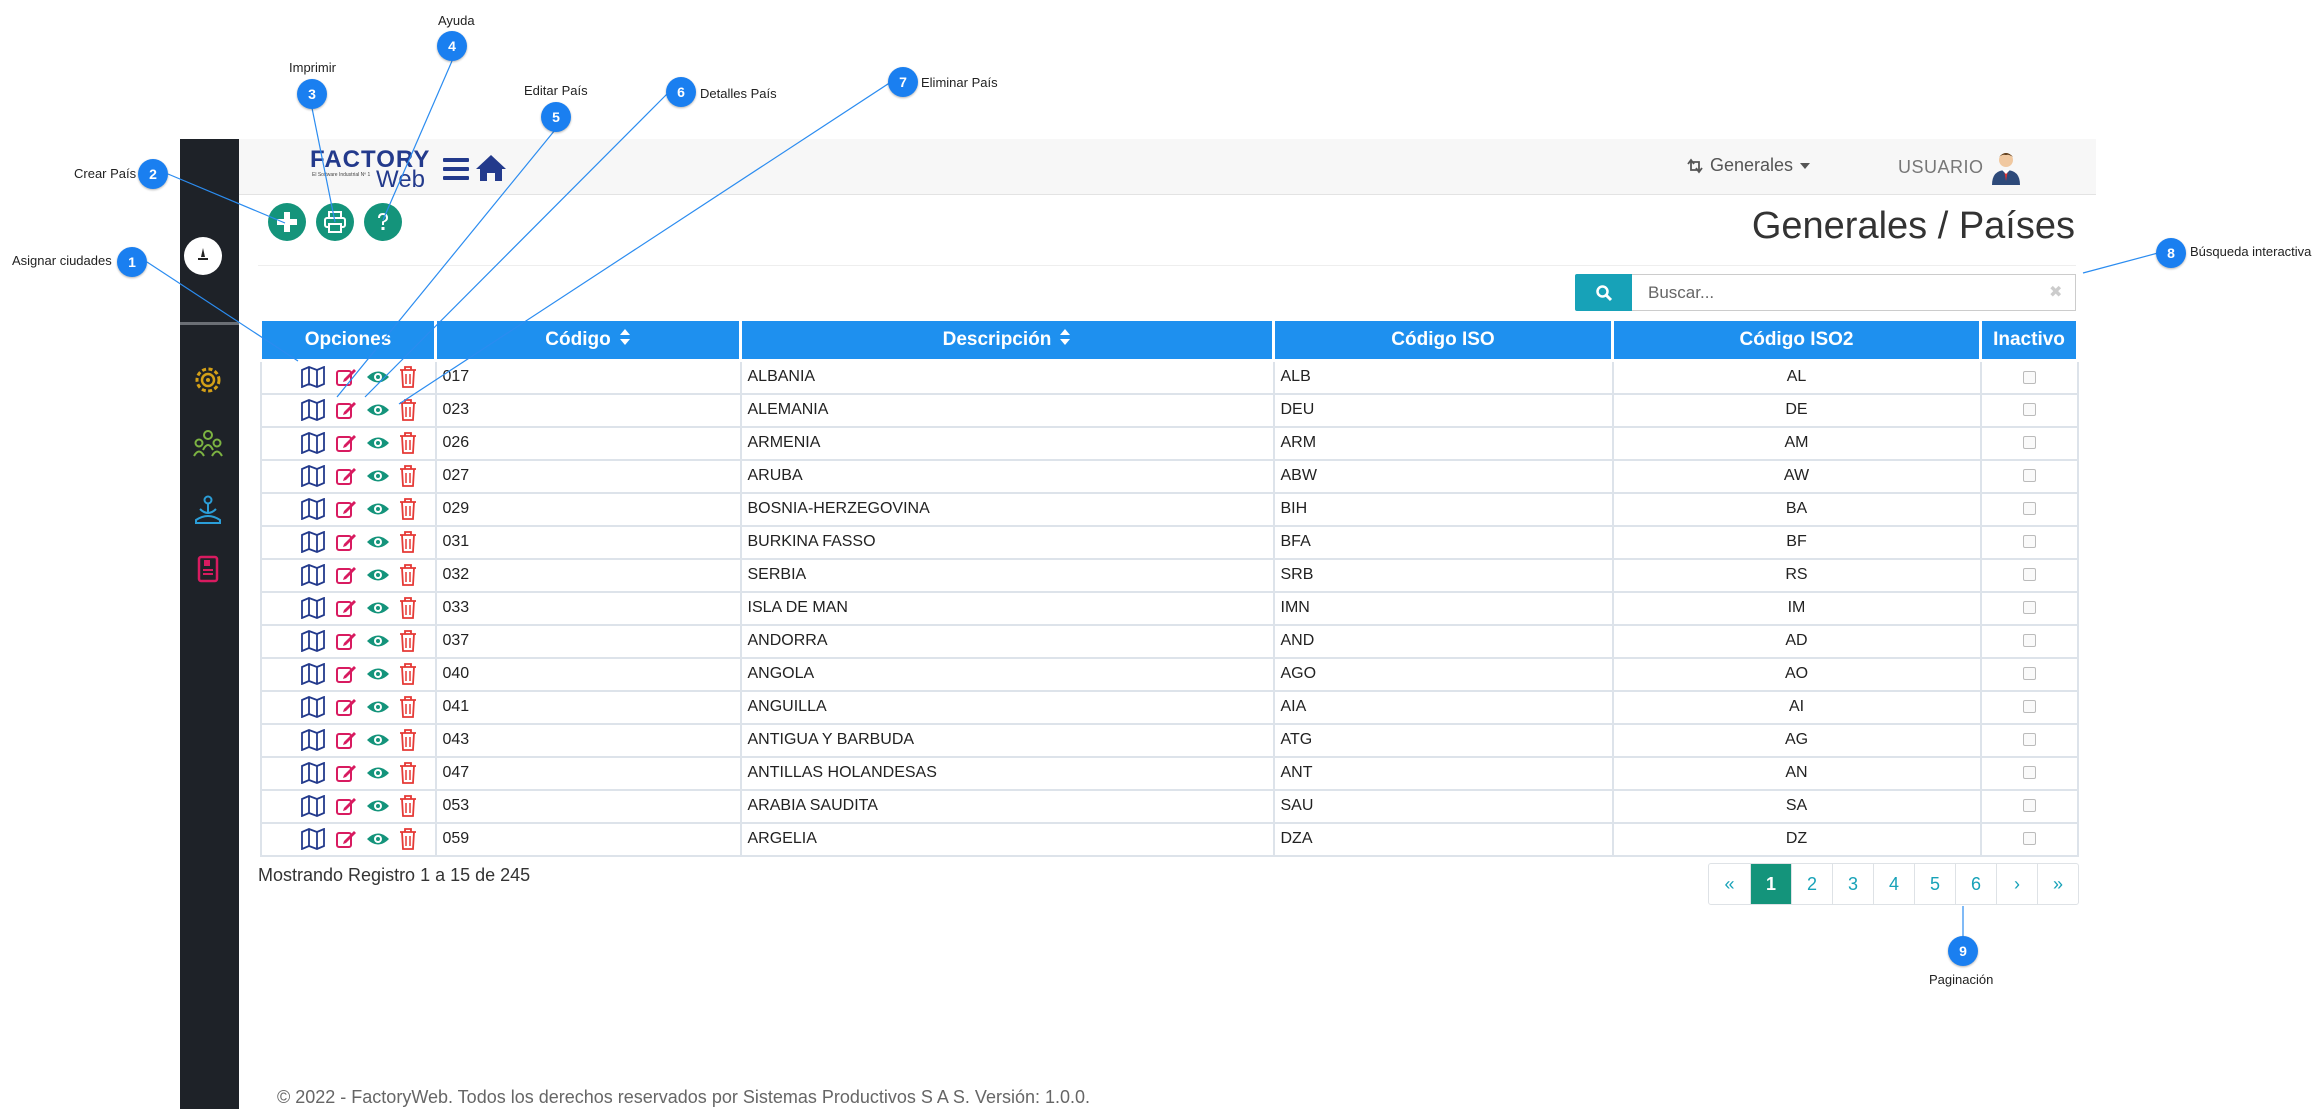  What do you see at coordinates (1941, 167) in the screenshot?
I see `user-name: USUARIO` at bounding box center [1941, 167].